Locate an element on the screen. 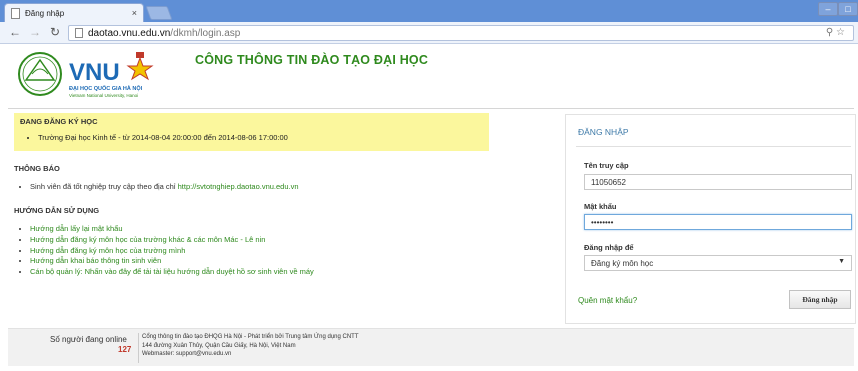 The width and height of the screenshot is (858, 371). forward-arrow-icon: → is located at coordinates (35, 32).